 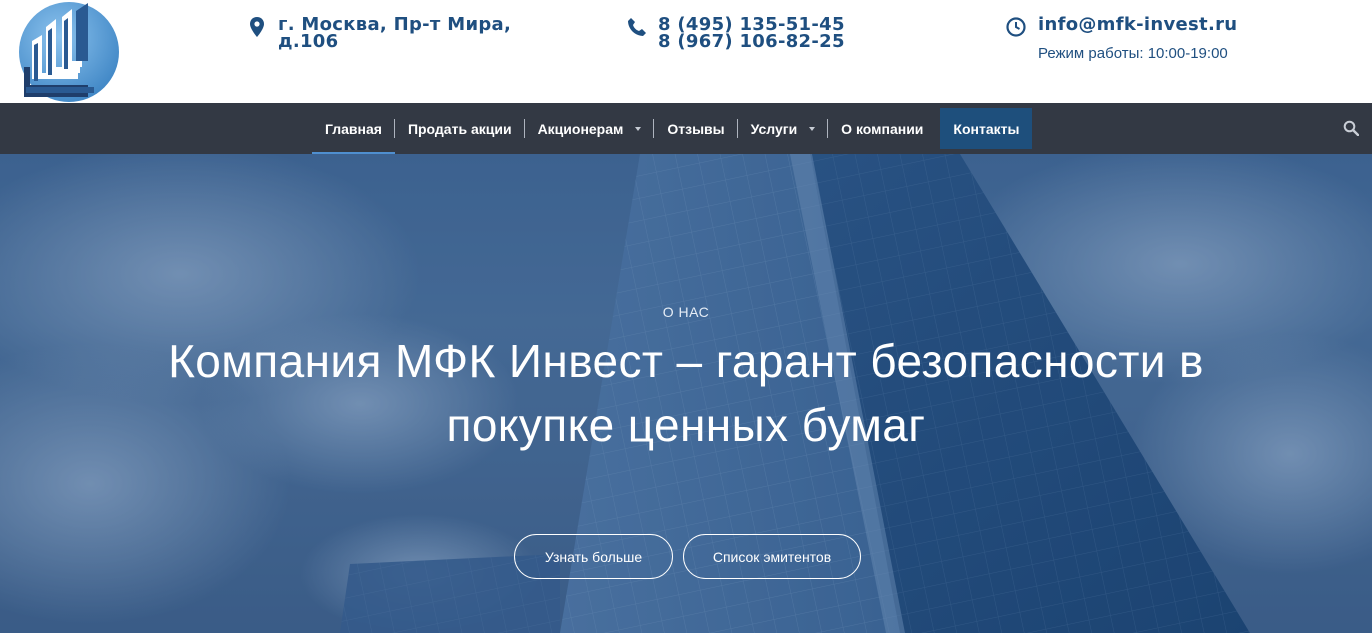 I want to click on nav-item-shareholders: Акционерам, so click(x=590, y=128).